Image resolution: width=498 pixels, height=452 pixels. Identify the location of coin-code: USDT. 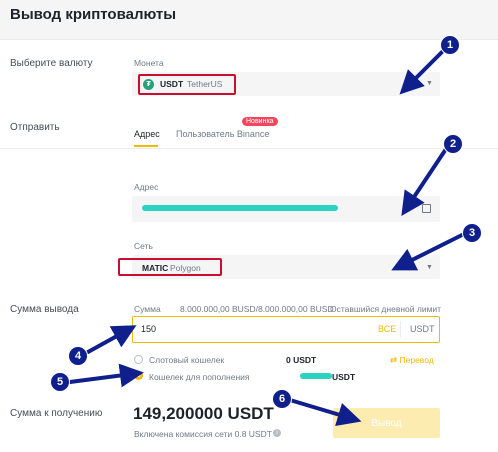
(172, 84).